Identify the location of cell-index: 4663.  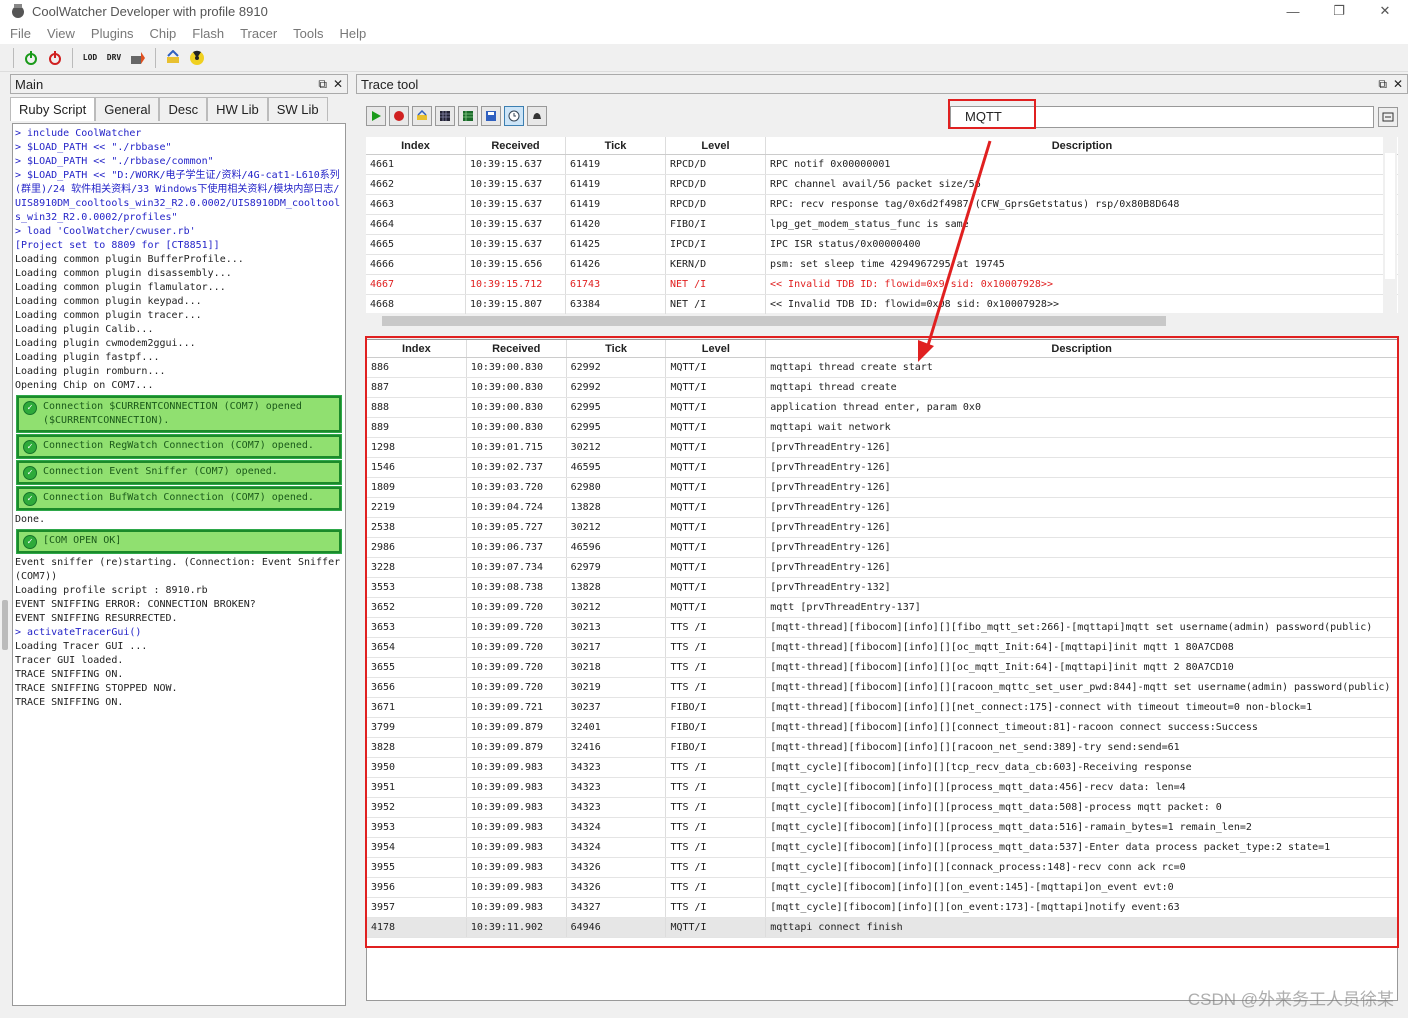
(416, 204).